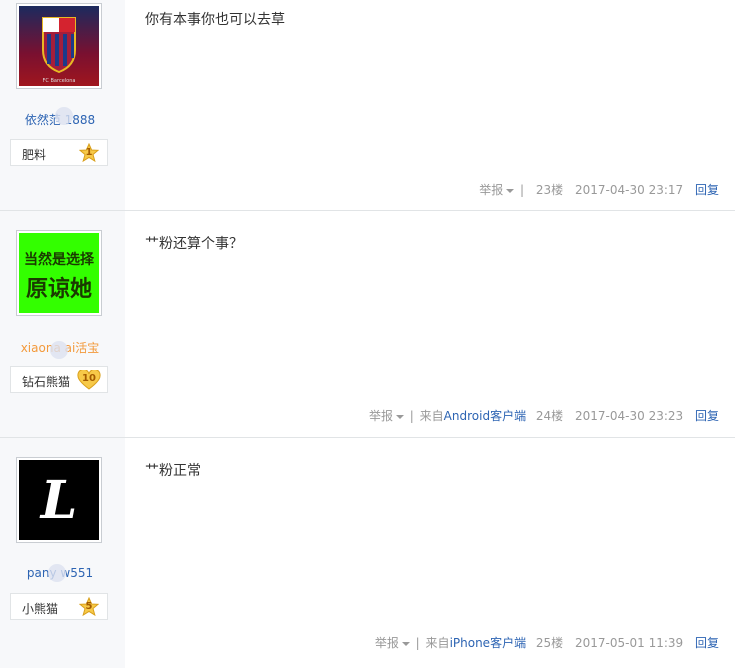  I want to click on post-tail: 举报 | 来自iPhone客户端 25楼 2017-05-01 11:39 回复, so click(547, 642).